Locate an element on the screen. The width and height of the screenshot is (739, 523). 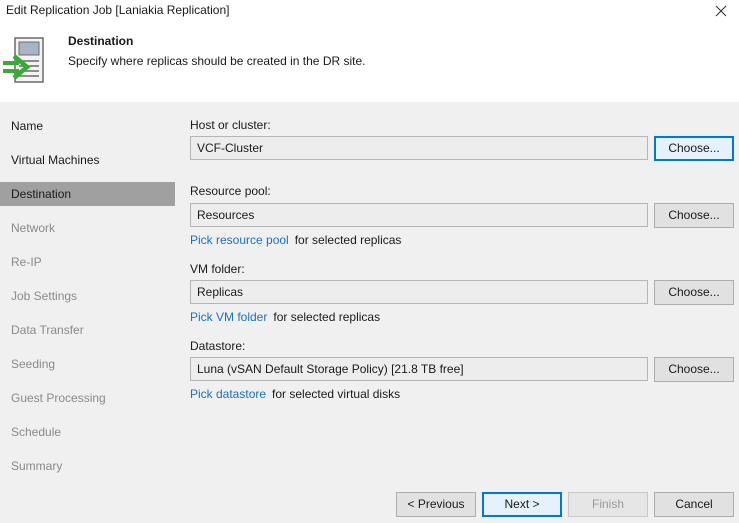
vm-folder-link-suffix: for selected replicas is located at coordinates (327, 317).